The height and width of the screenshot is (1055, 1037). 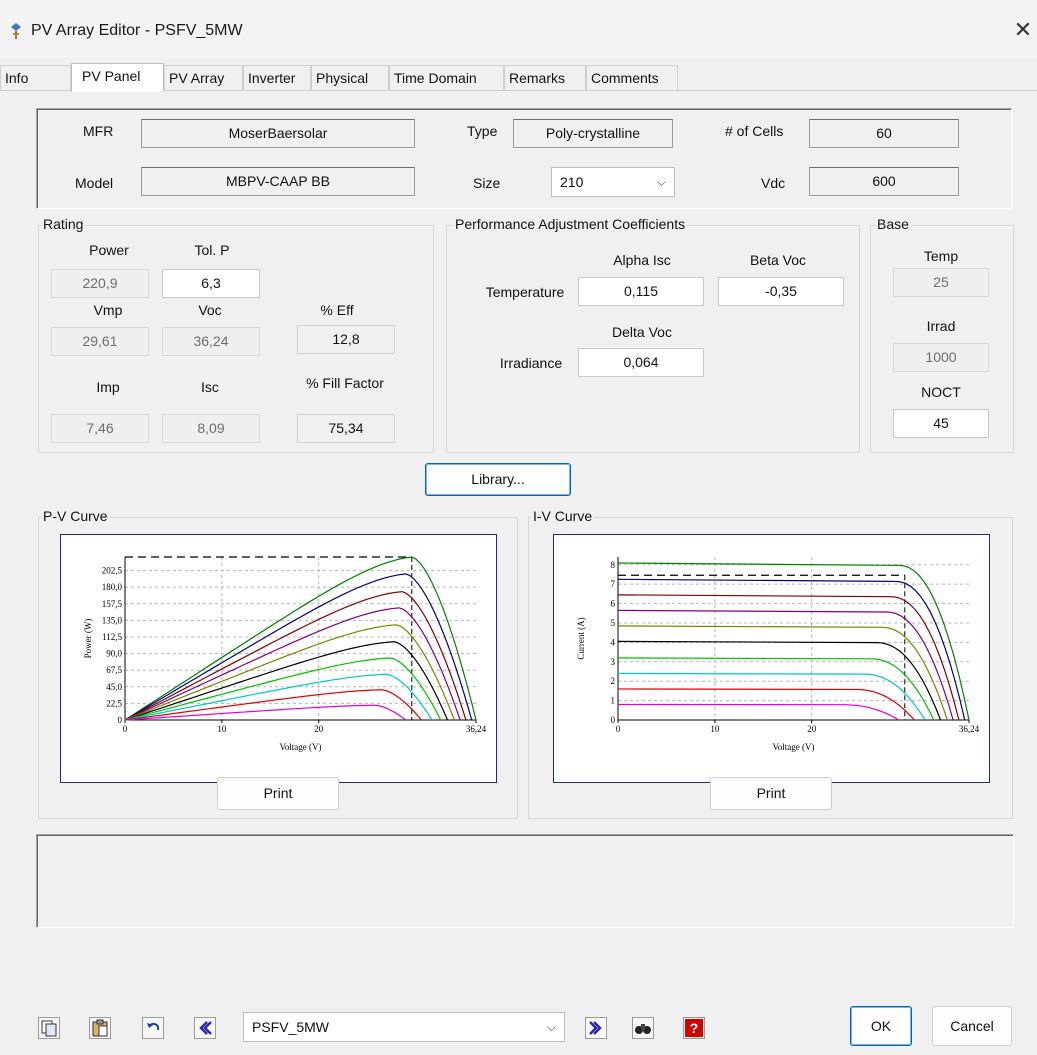 What do you see at coordinates (613, 681) in the screenshot?
I see `y-tick-label: 2` at bounding box center [613, 681].